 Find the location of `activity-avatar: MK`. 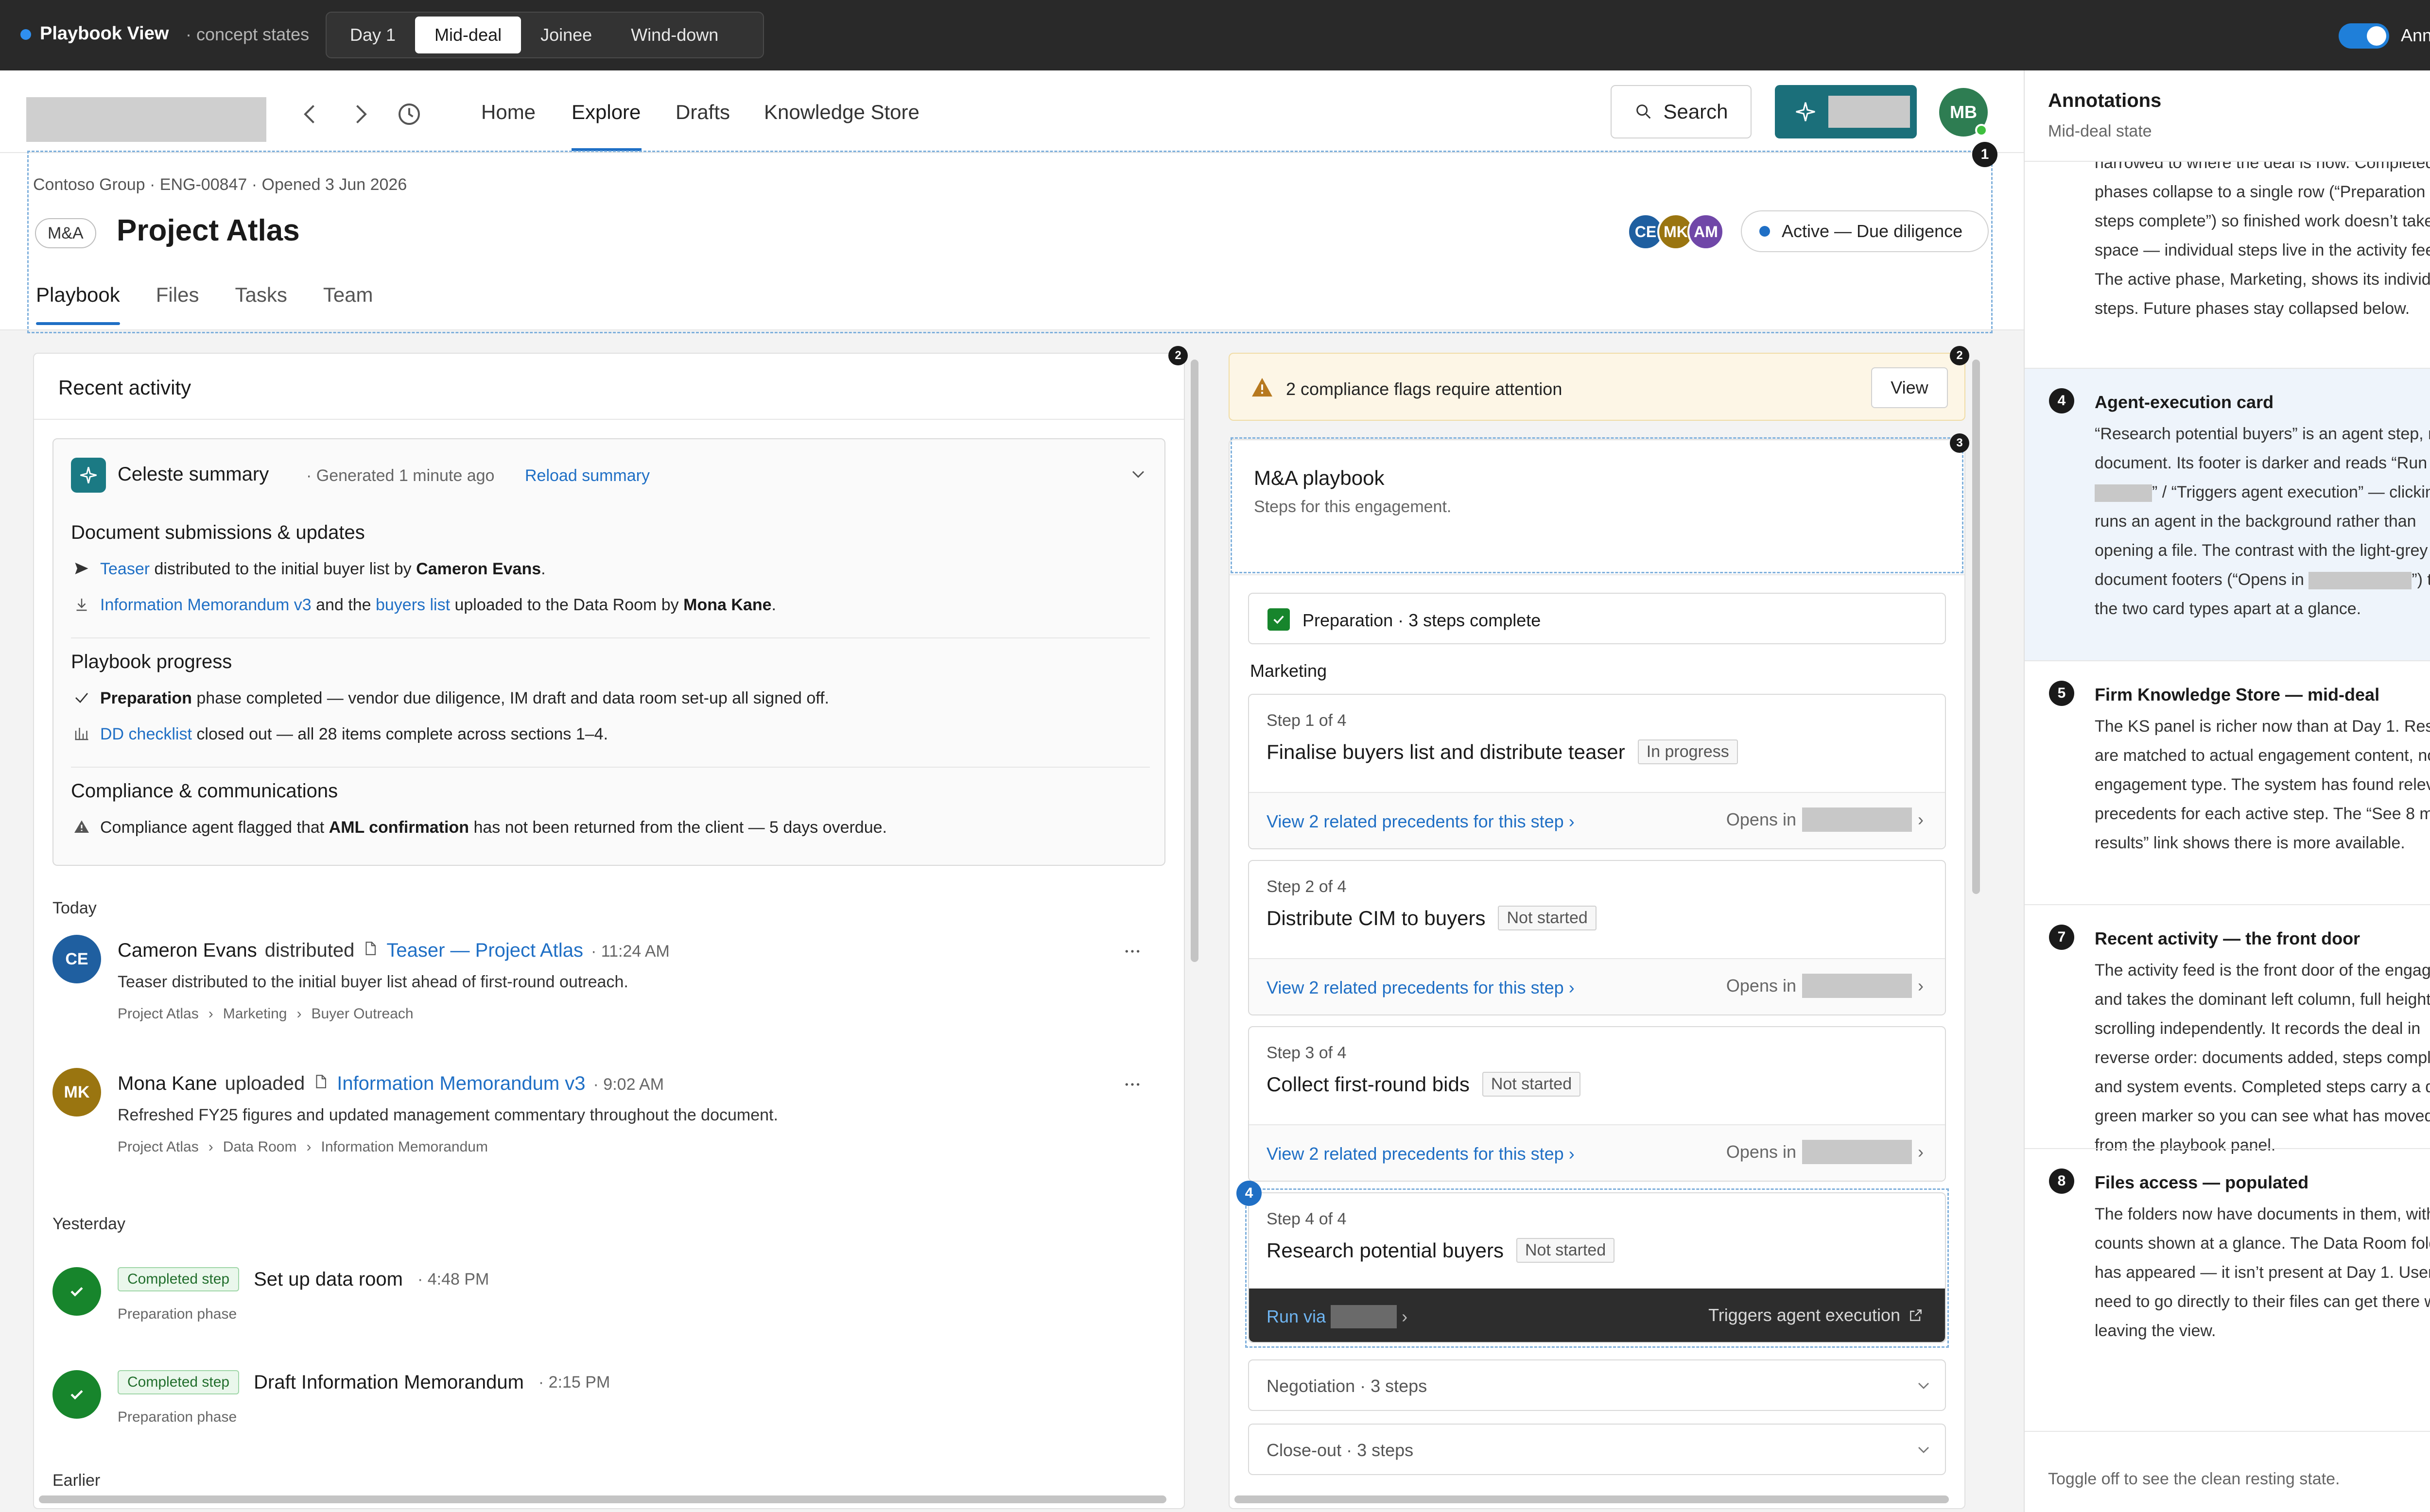

activity-avatar: MK is located at coordinates (76, 1093).